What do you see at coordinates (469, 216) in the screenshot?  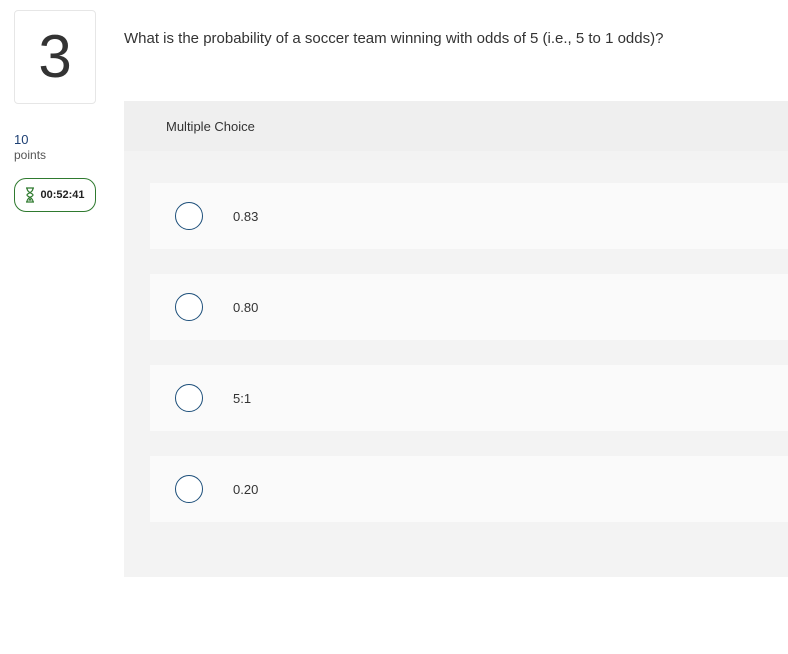 I see `option-1: 0.83` at bounding box center [469, 216].